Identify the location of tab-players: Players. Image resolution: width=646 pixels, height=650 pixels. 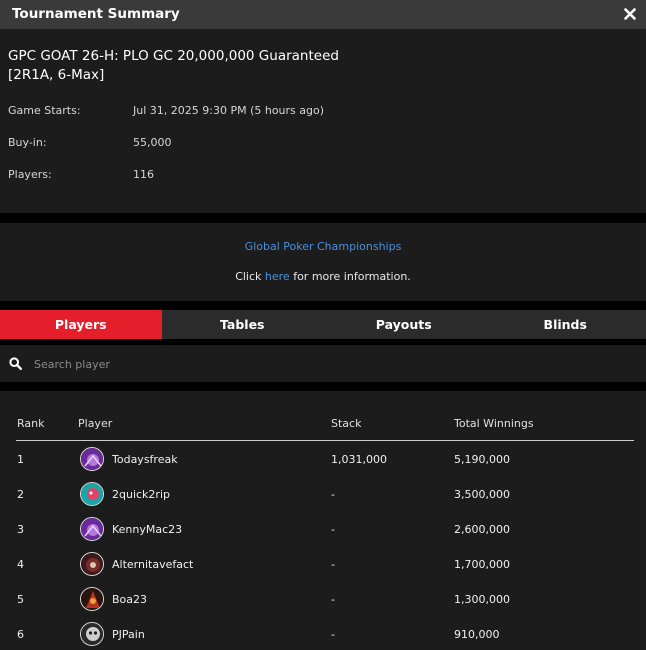
(81, 324).